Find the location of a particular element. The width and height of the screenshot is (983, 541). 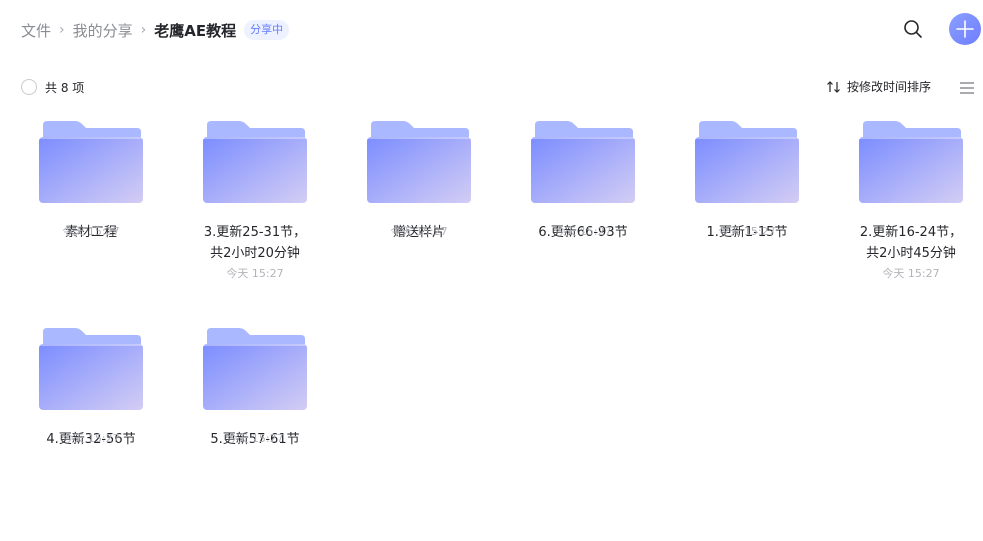

add-button is located at coordinates (965, 29).